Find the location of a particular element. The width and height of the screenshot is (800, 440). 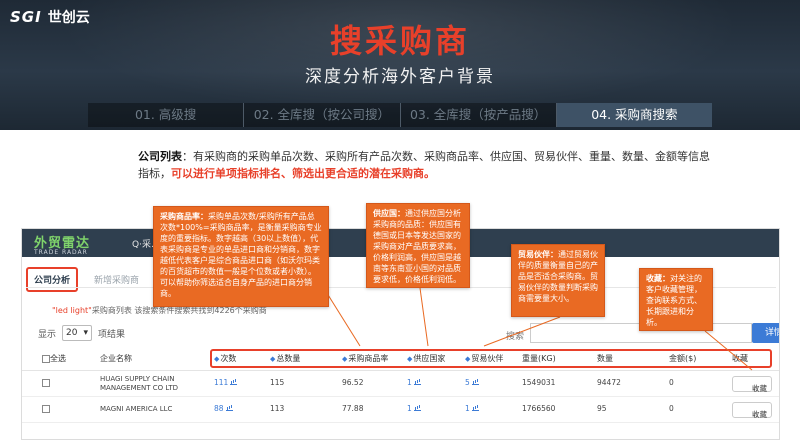

partners-link: 1 is located at coordinates (472, 409).